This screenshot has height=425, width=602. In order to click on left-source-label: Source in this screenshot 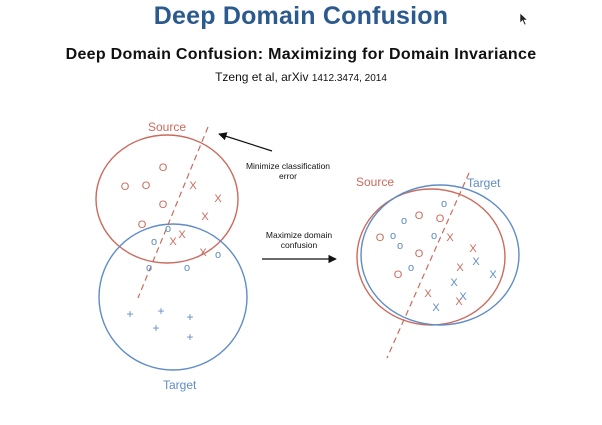, I will do `click(167, 127)`.